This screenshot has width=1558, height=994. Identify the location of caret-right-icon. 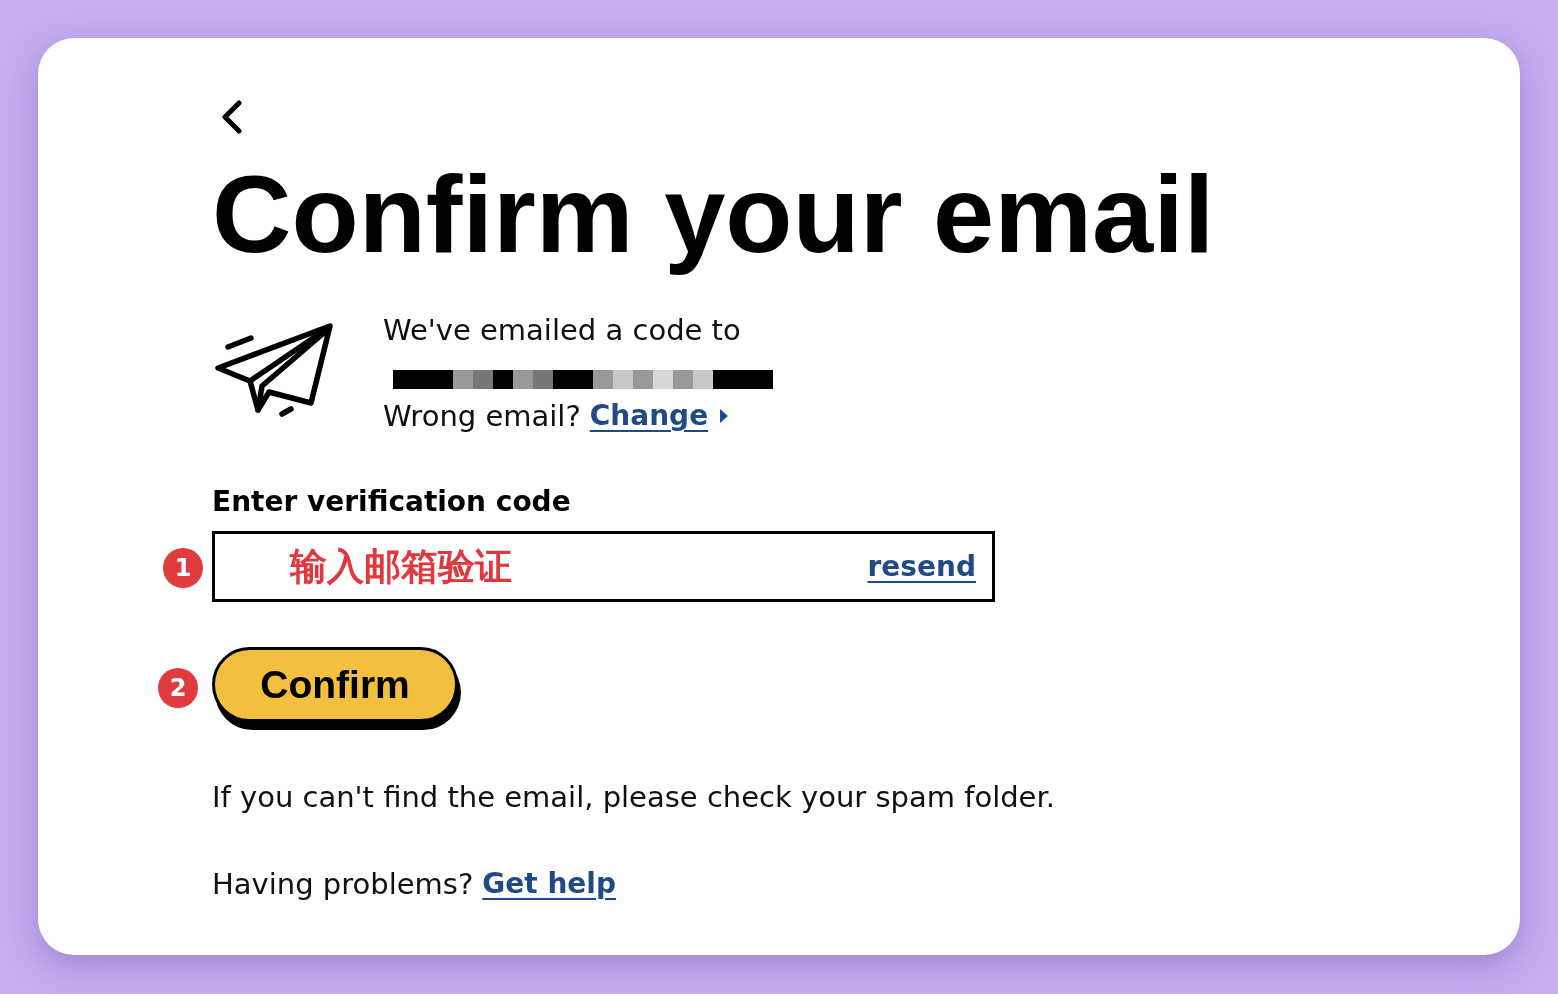
(724, 416).